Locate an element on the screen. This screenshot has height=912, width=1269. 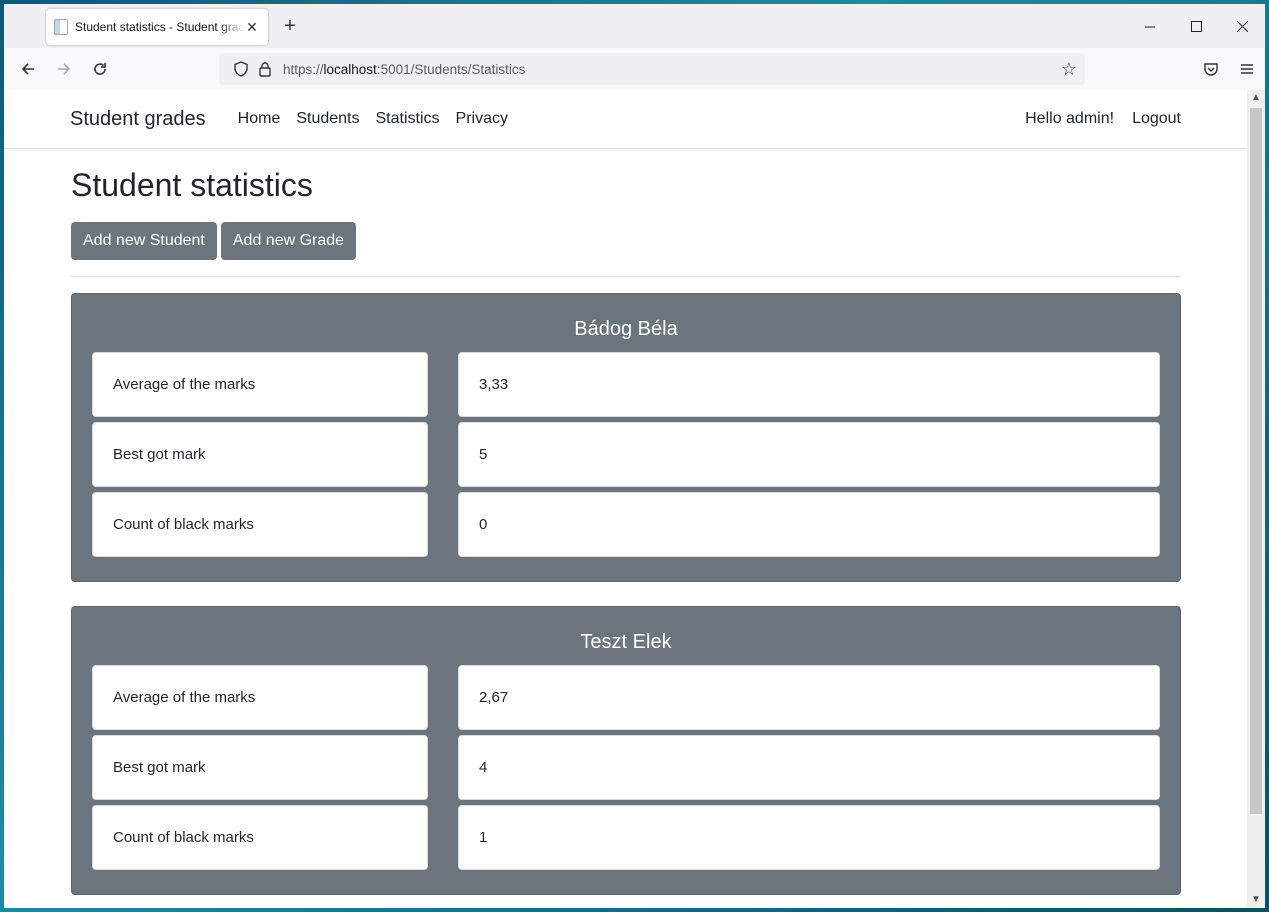
page-favicon-icon is located at coordinates (61, 27).